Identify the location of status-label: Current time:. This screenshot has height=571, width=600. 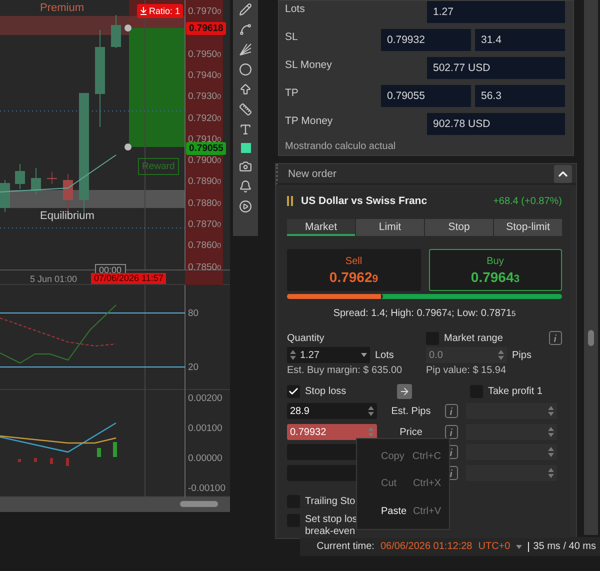
(345, 546).